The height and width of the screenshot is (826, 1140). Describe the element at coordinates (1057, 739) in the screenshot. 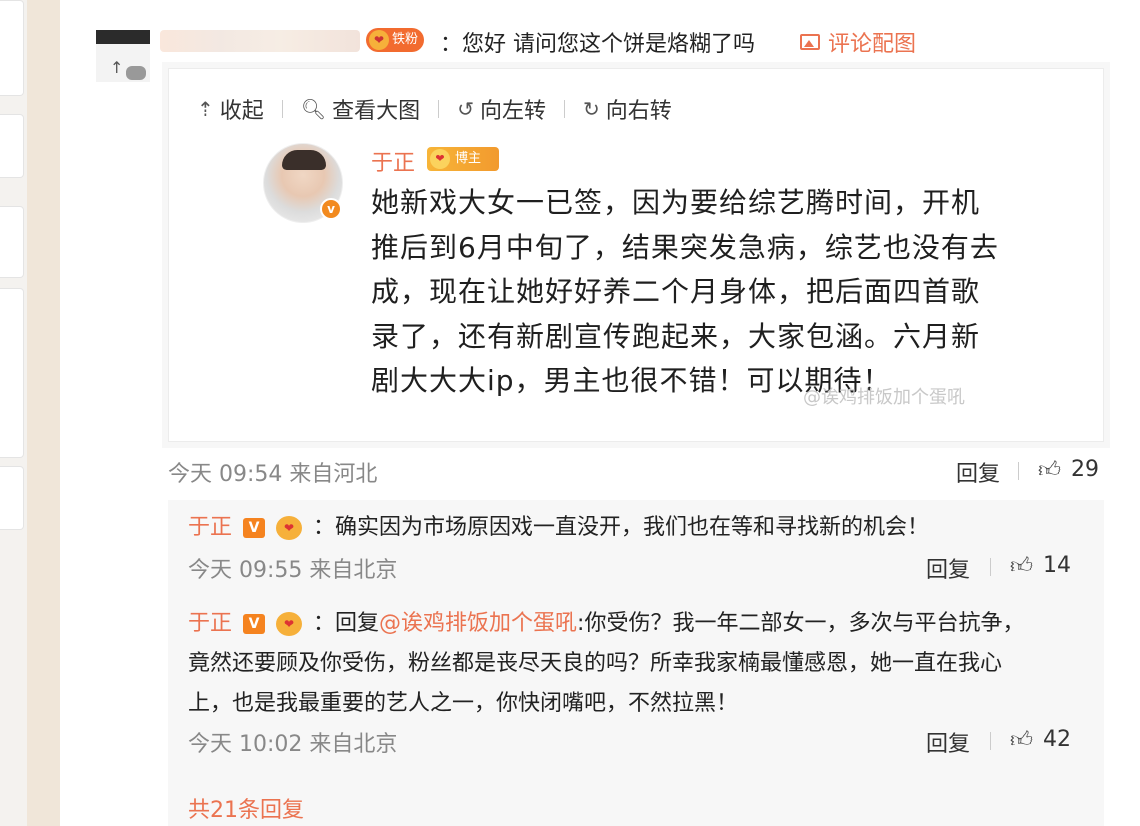

I see `like-count: 42` at that location.